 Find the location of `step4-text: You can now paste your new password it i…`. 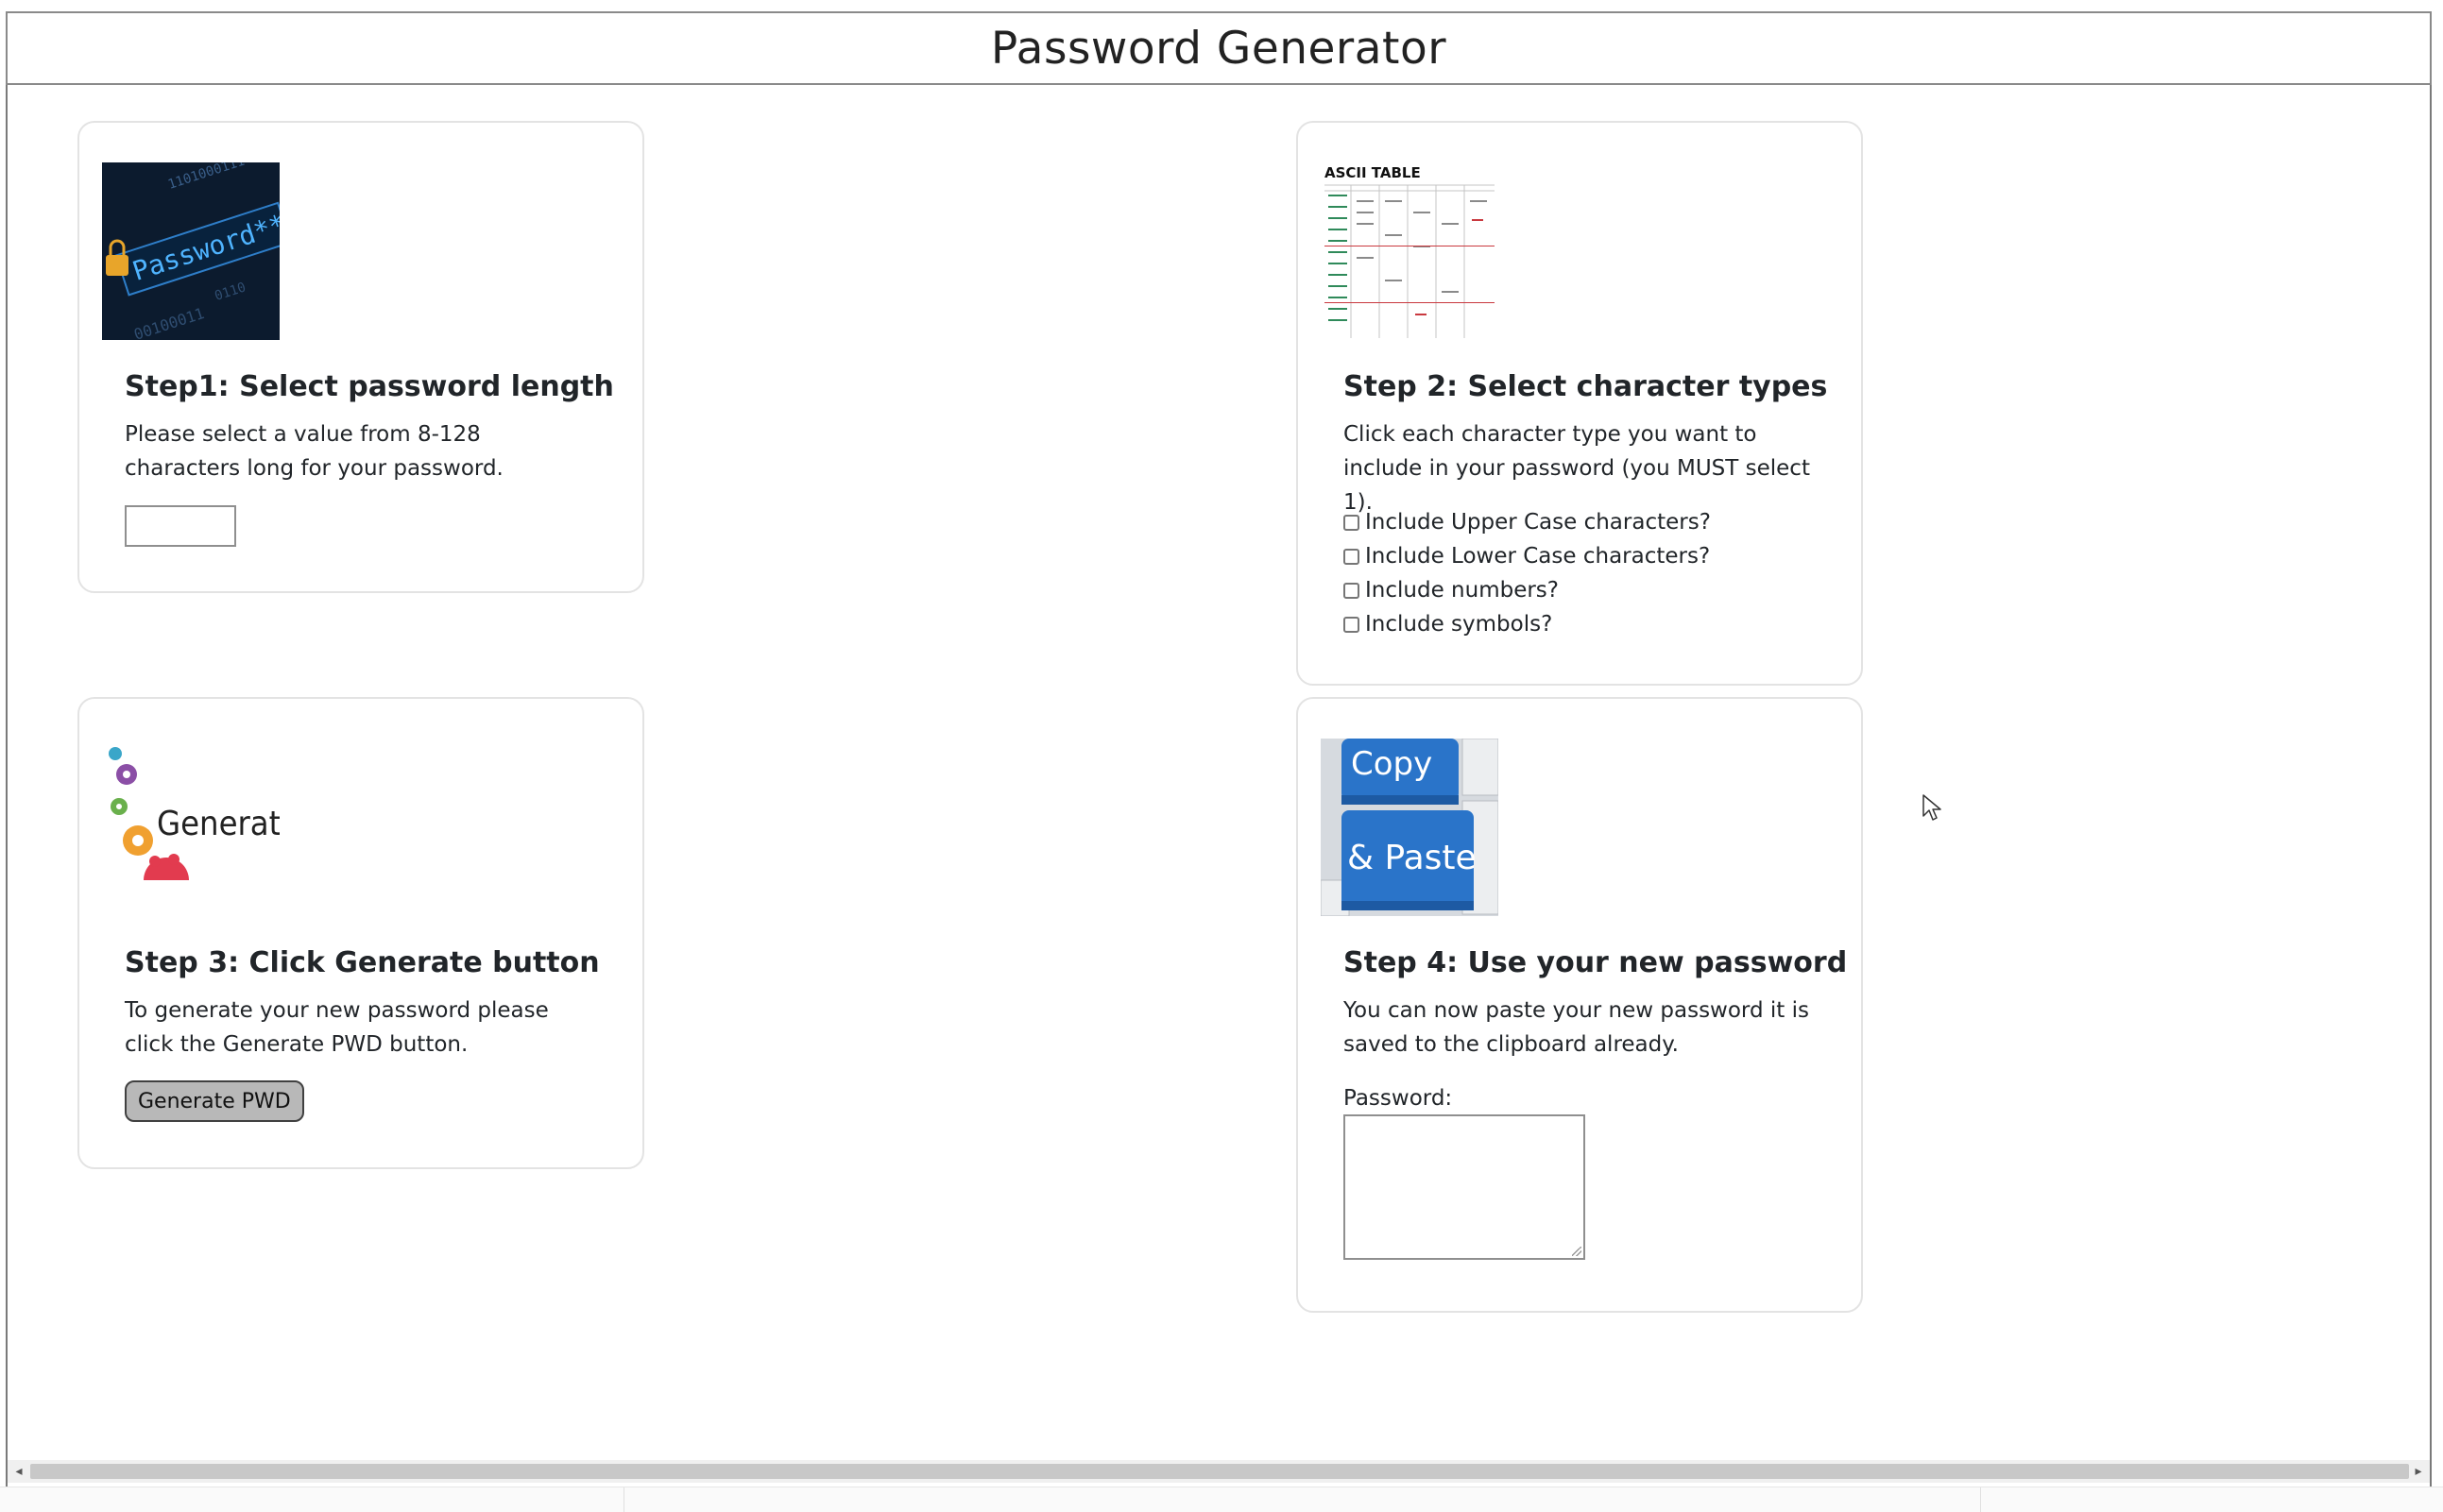

step4-text: You can now paste your new password it i… is located at coordinates (1576, 1027).